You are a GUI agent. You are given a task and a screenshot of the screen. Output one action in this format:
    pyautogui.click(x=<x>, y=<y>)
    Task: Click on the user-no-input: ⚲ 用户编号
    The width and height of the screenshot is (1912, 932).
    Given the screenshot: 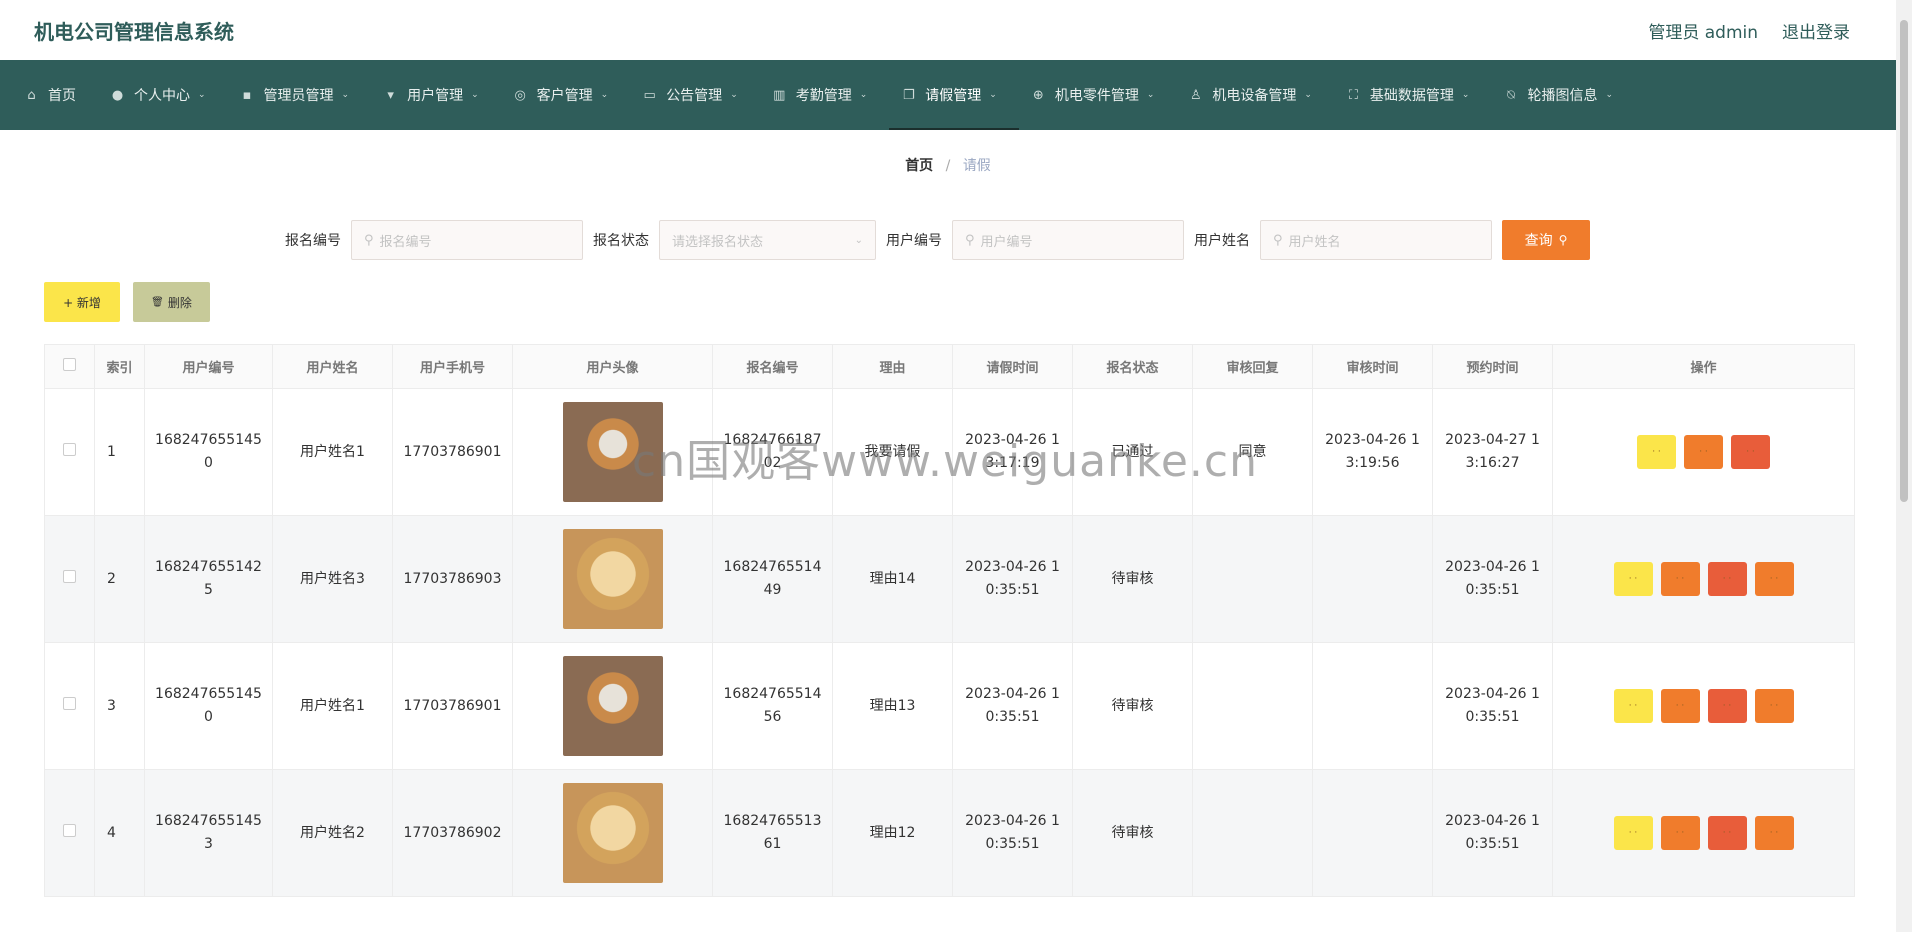 What is the action you would take?
    pyautogui.click(x=1068, y=240)
    